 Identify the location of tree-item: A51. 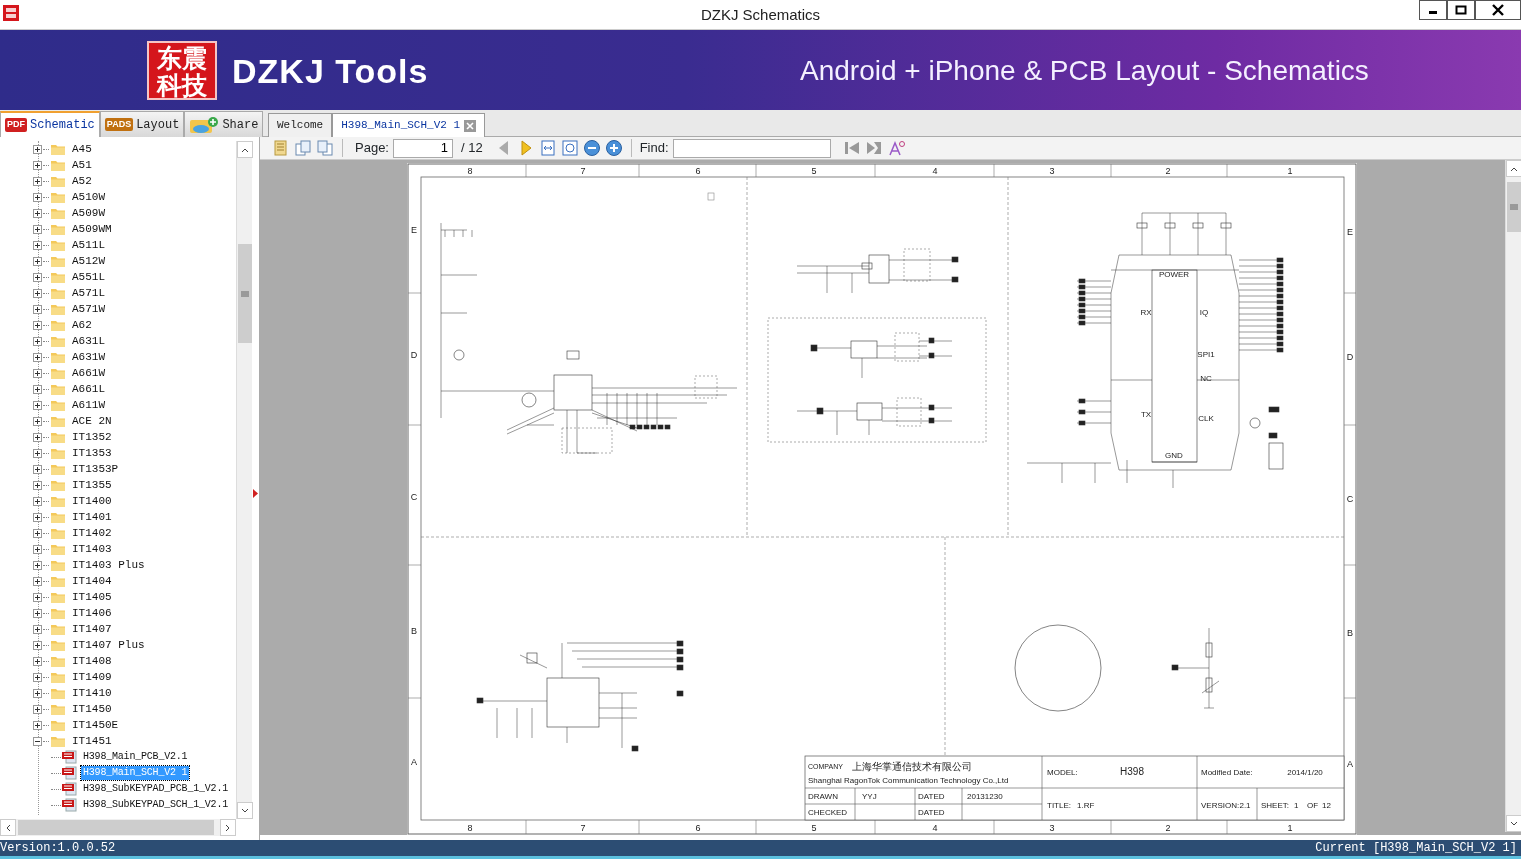
(82, 165).